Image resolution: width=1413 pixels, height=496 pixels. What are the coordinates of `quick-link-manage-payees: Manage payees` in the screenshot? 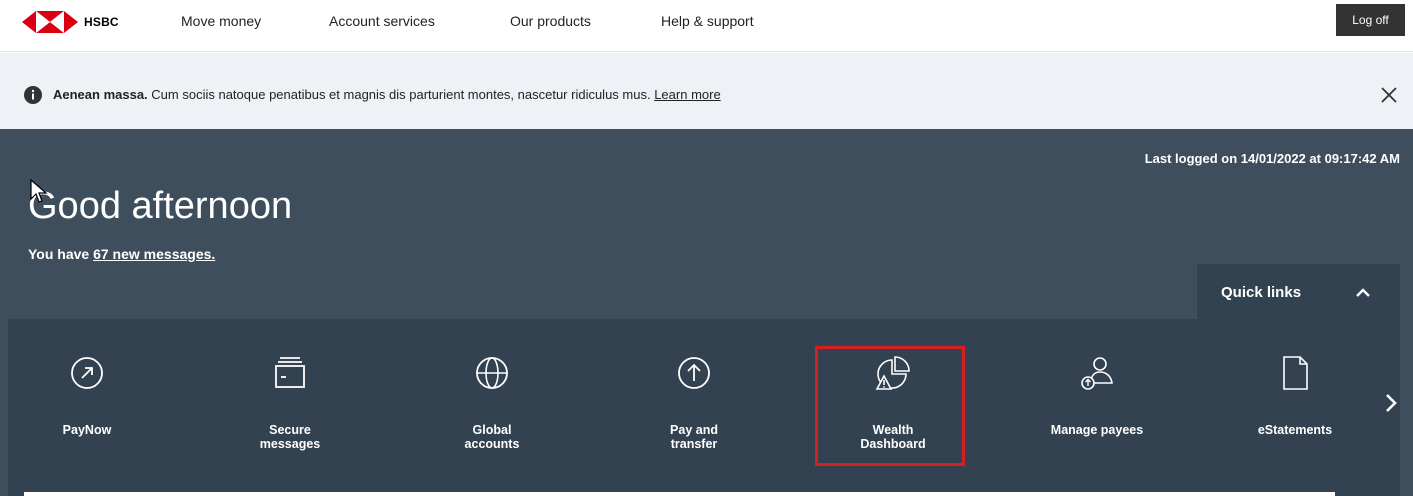 It's located at (1097, 394).